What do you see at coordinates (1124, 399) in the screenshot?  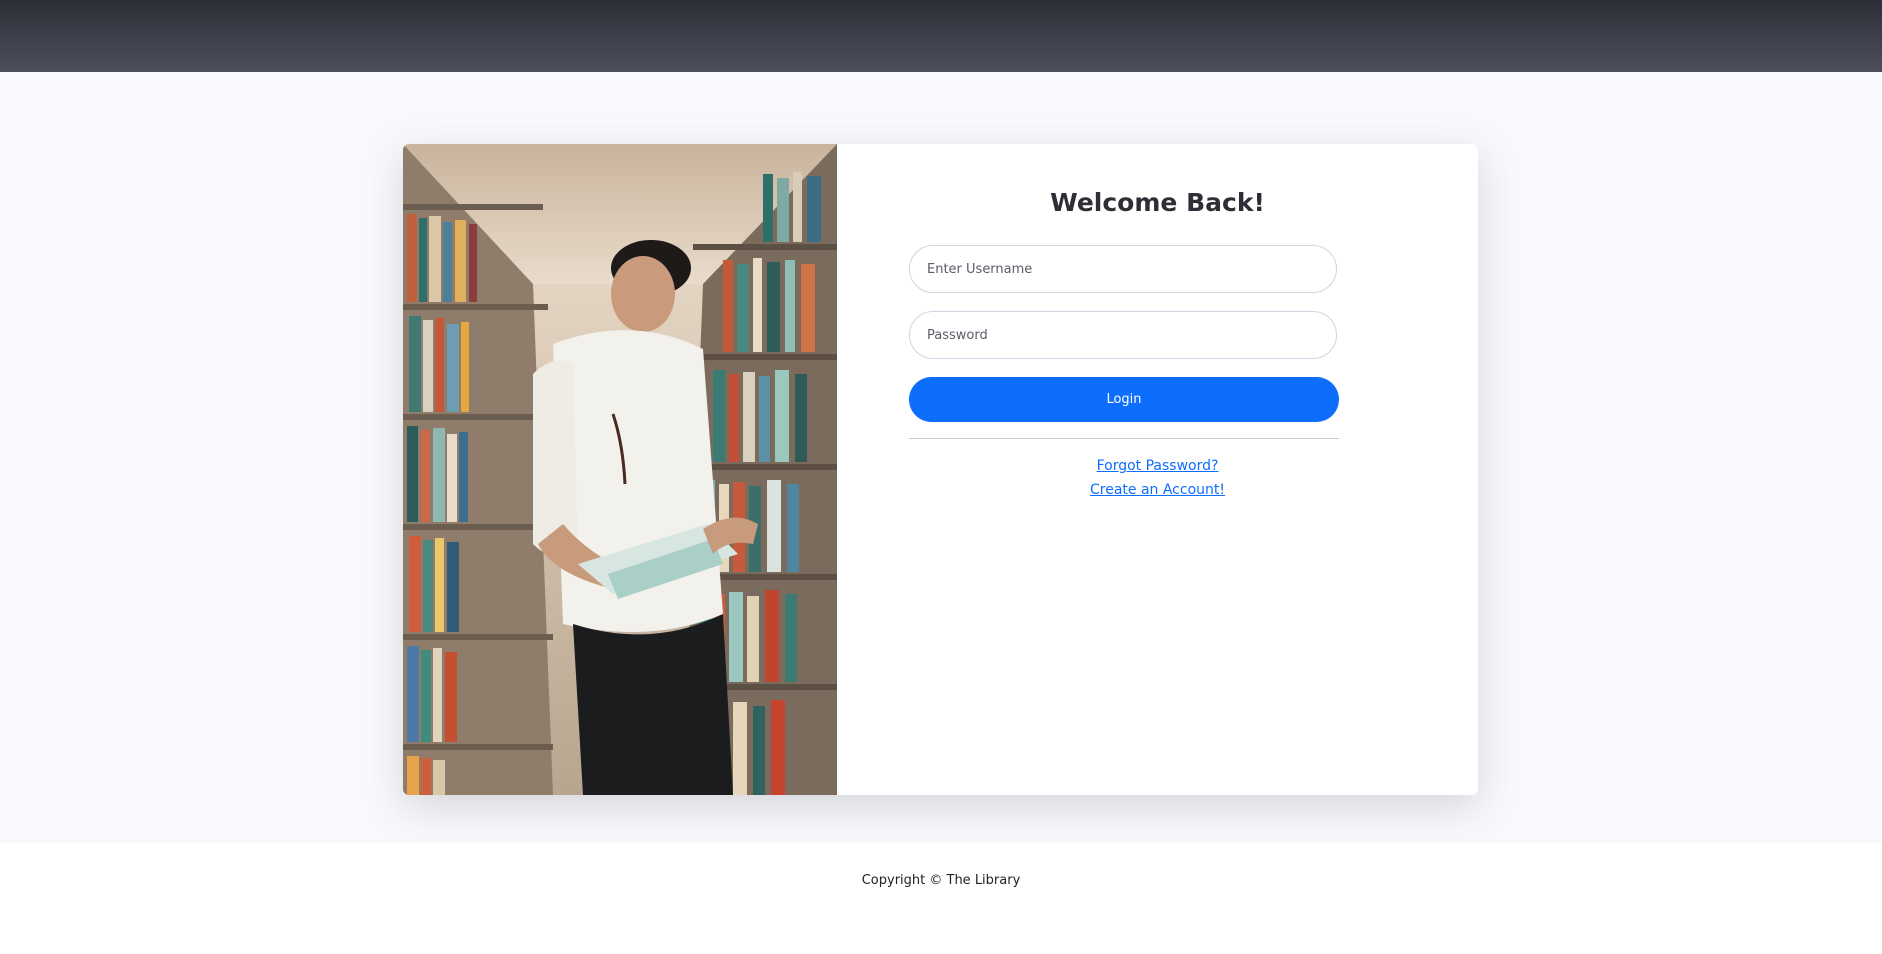 I see `login-button: Login` at bounding box center [1124, 399].